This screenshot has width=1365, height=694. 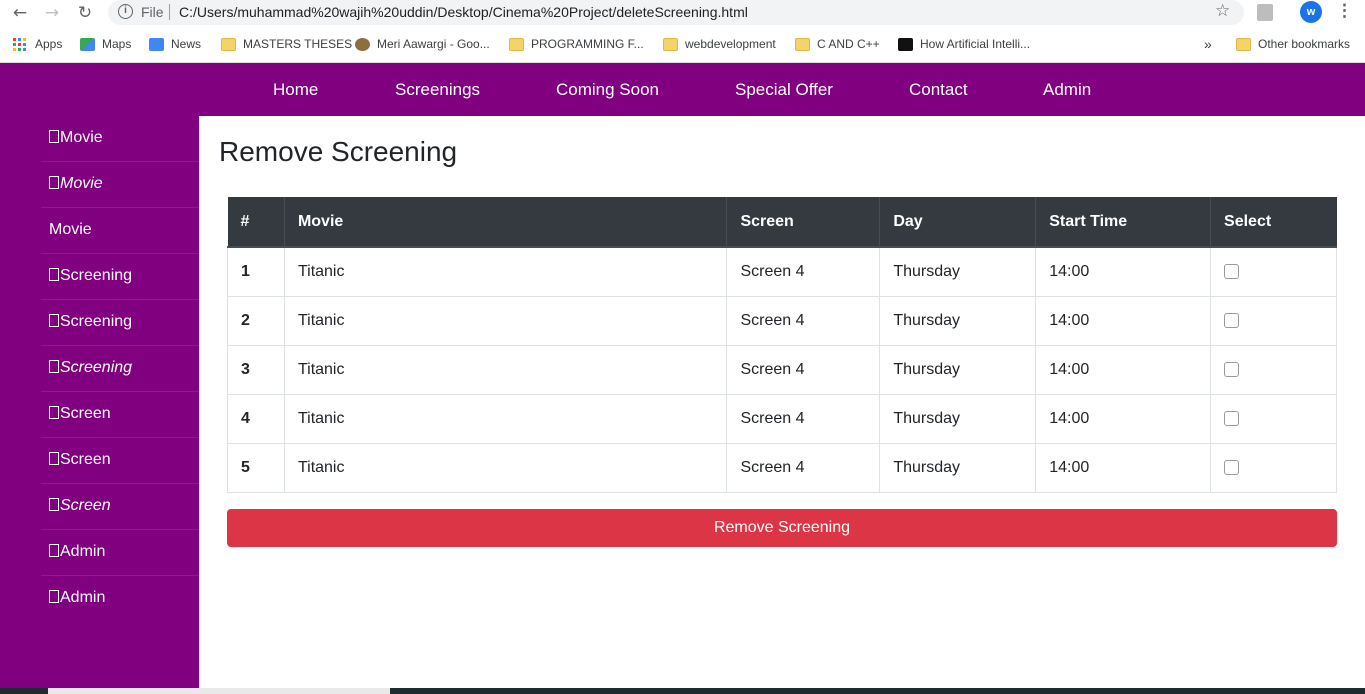 I want to click on row-number: 5, so click(x=256, y=467).